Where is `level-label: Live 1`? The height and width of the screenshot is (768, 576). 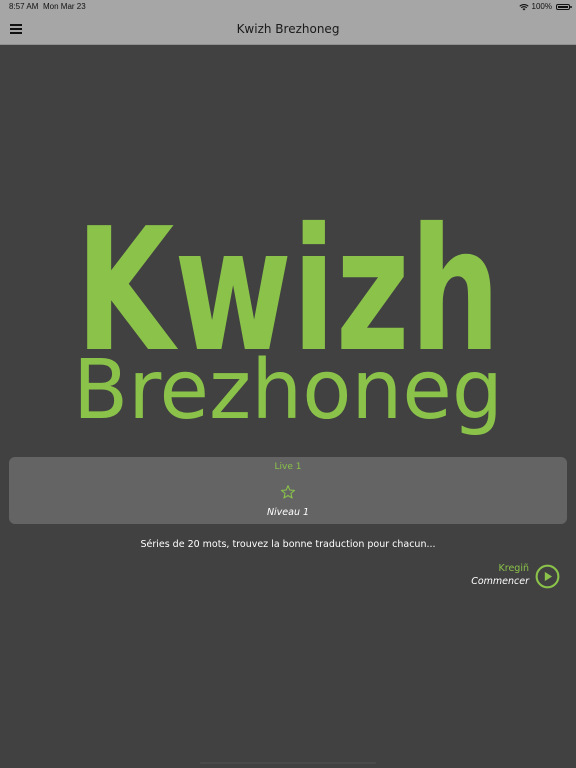 level-label: Live 1 is located at coordinates (288, 467).